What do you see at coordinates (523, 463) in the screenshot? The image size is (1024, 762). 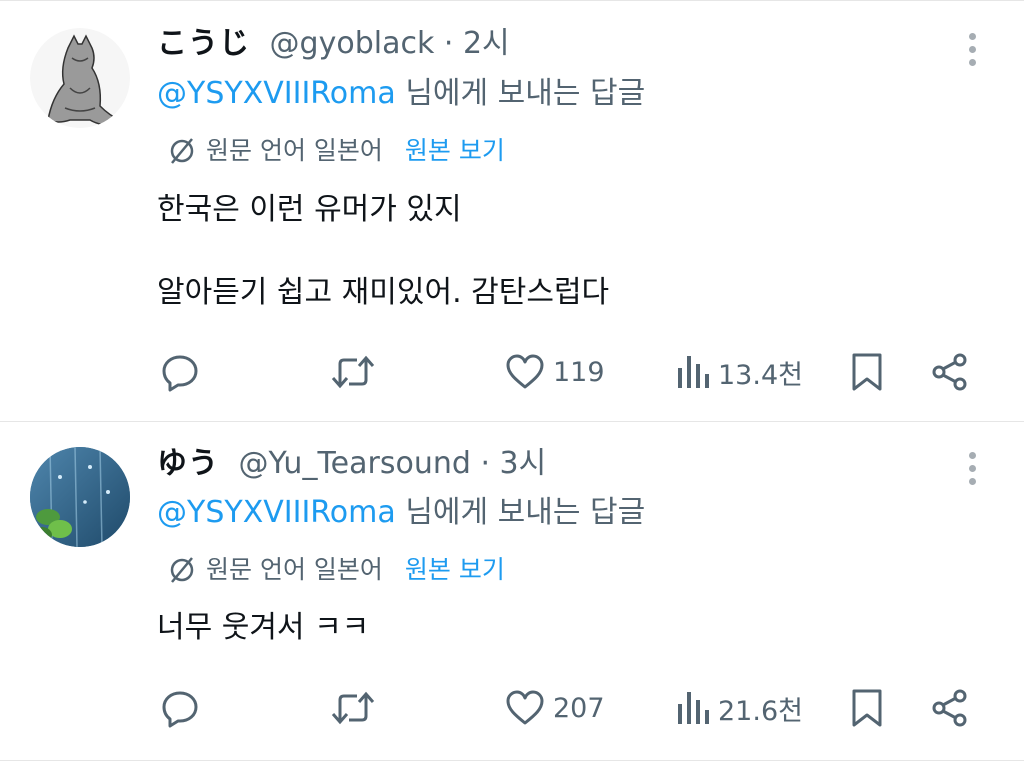 I see `timestamp: 3시` at bounding box center [523, 463].